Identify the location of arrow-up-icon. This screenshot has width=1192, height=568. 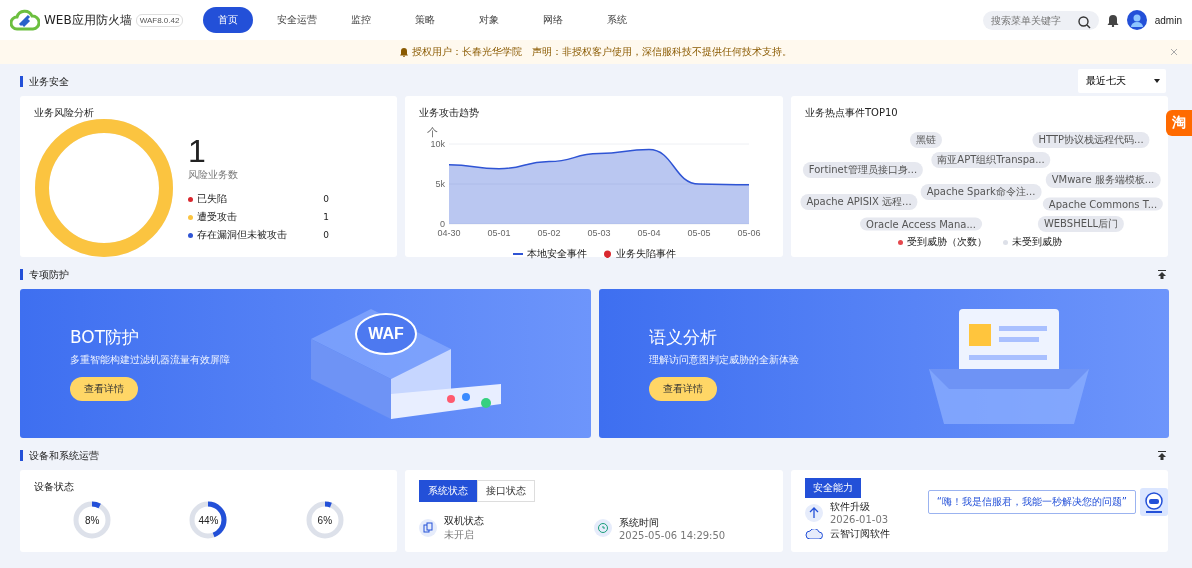
(814, 512).